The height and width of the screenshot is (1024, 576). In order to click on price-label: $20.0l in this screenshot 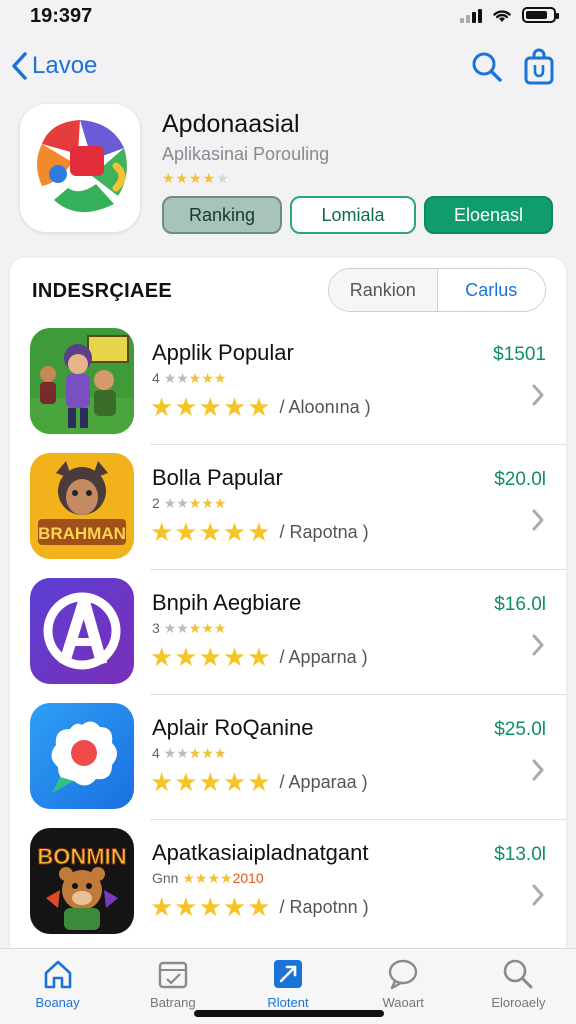, I will do `click(520, 479)`.